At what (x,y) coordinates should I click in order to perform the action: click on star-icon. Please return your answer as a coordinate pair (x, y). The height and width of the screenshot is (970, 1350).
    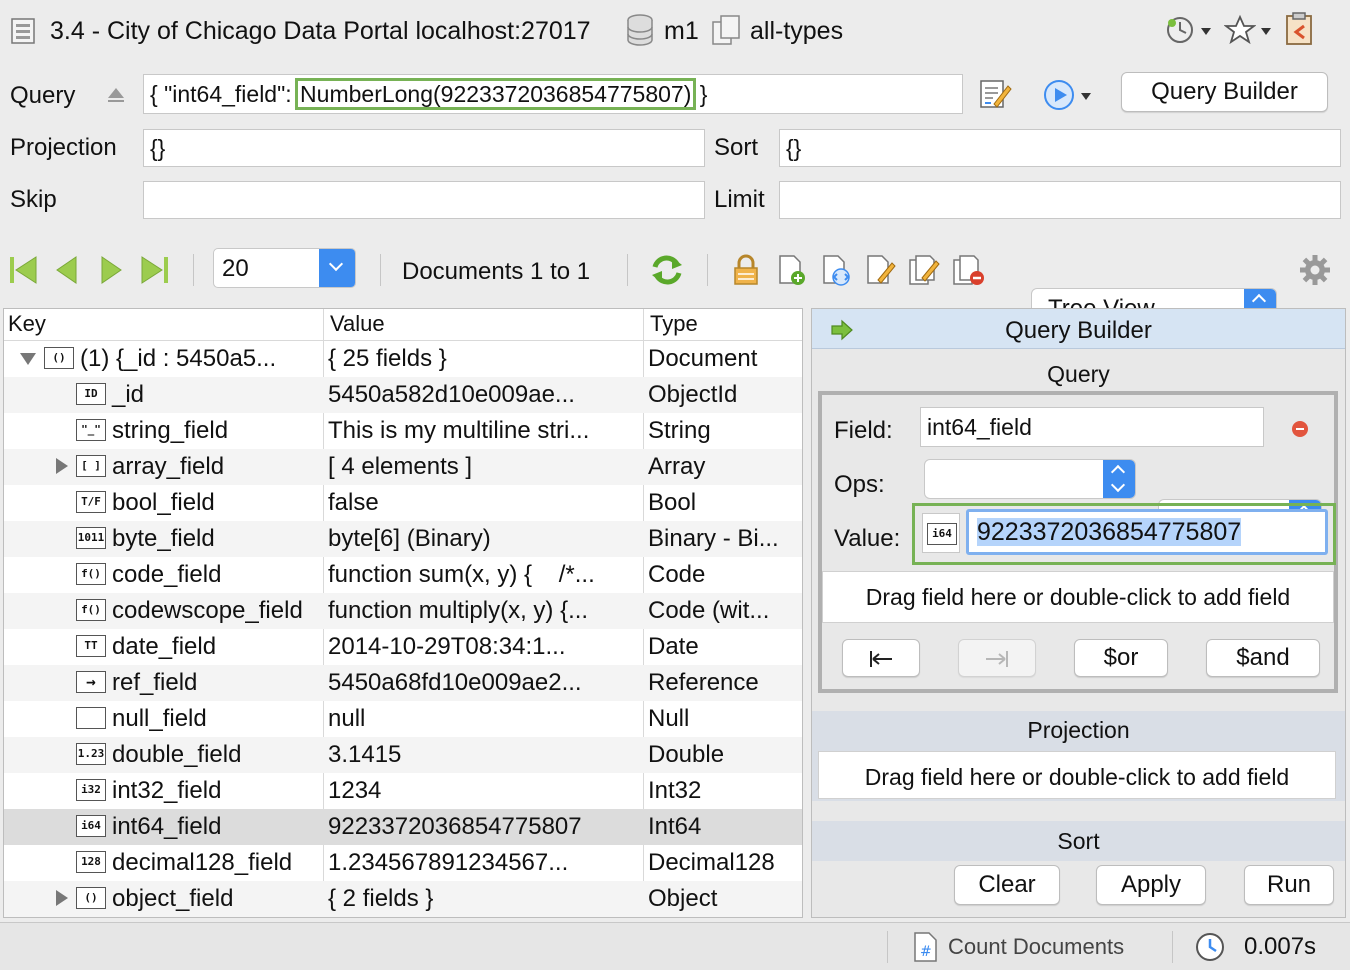
    Looking at the image, I should click on (1240, 30).